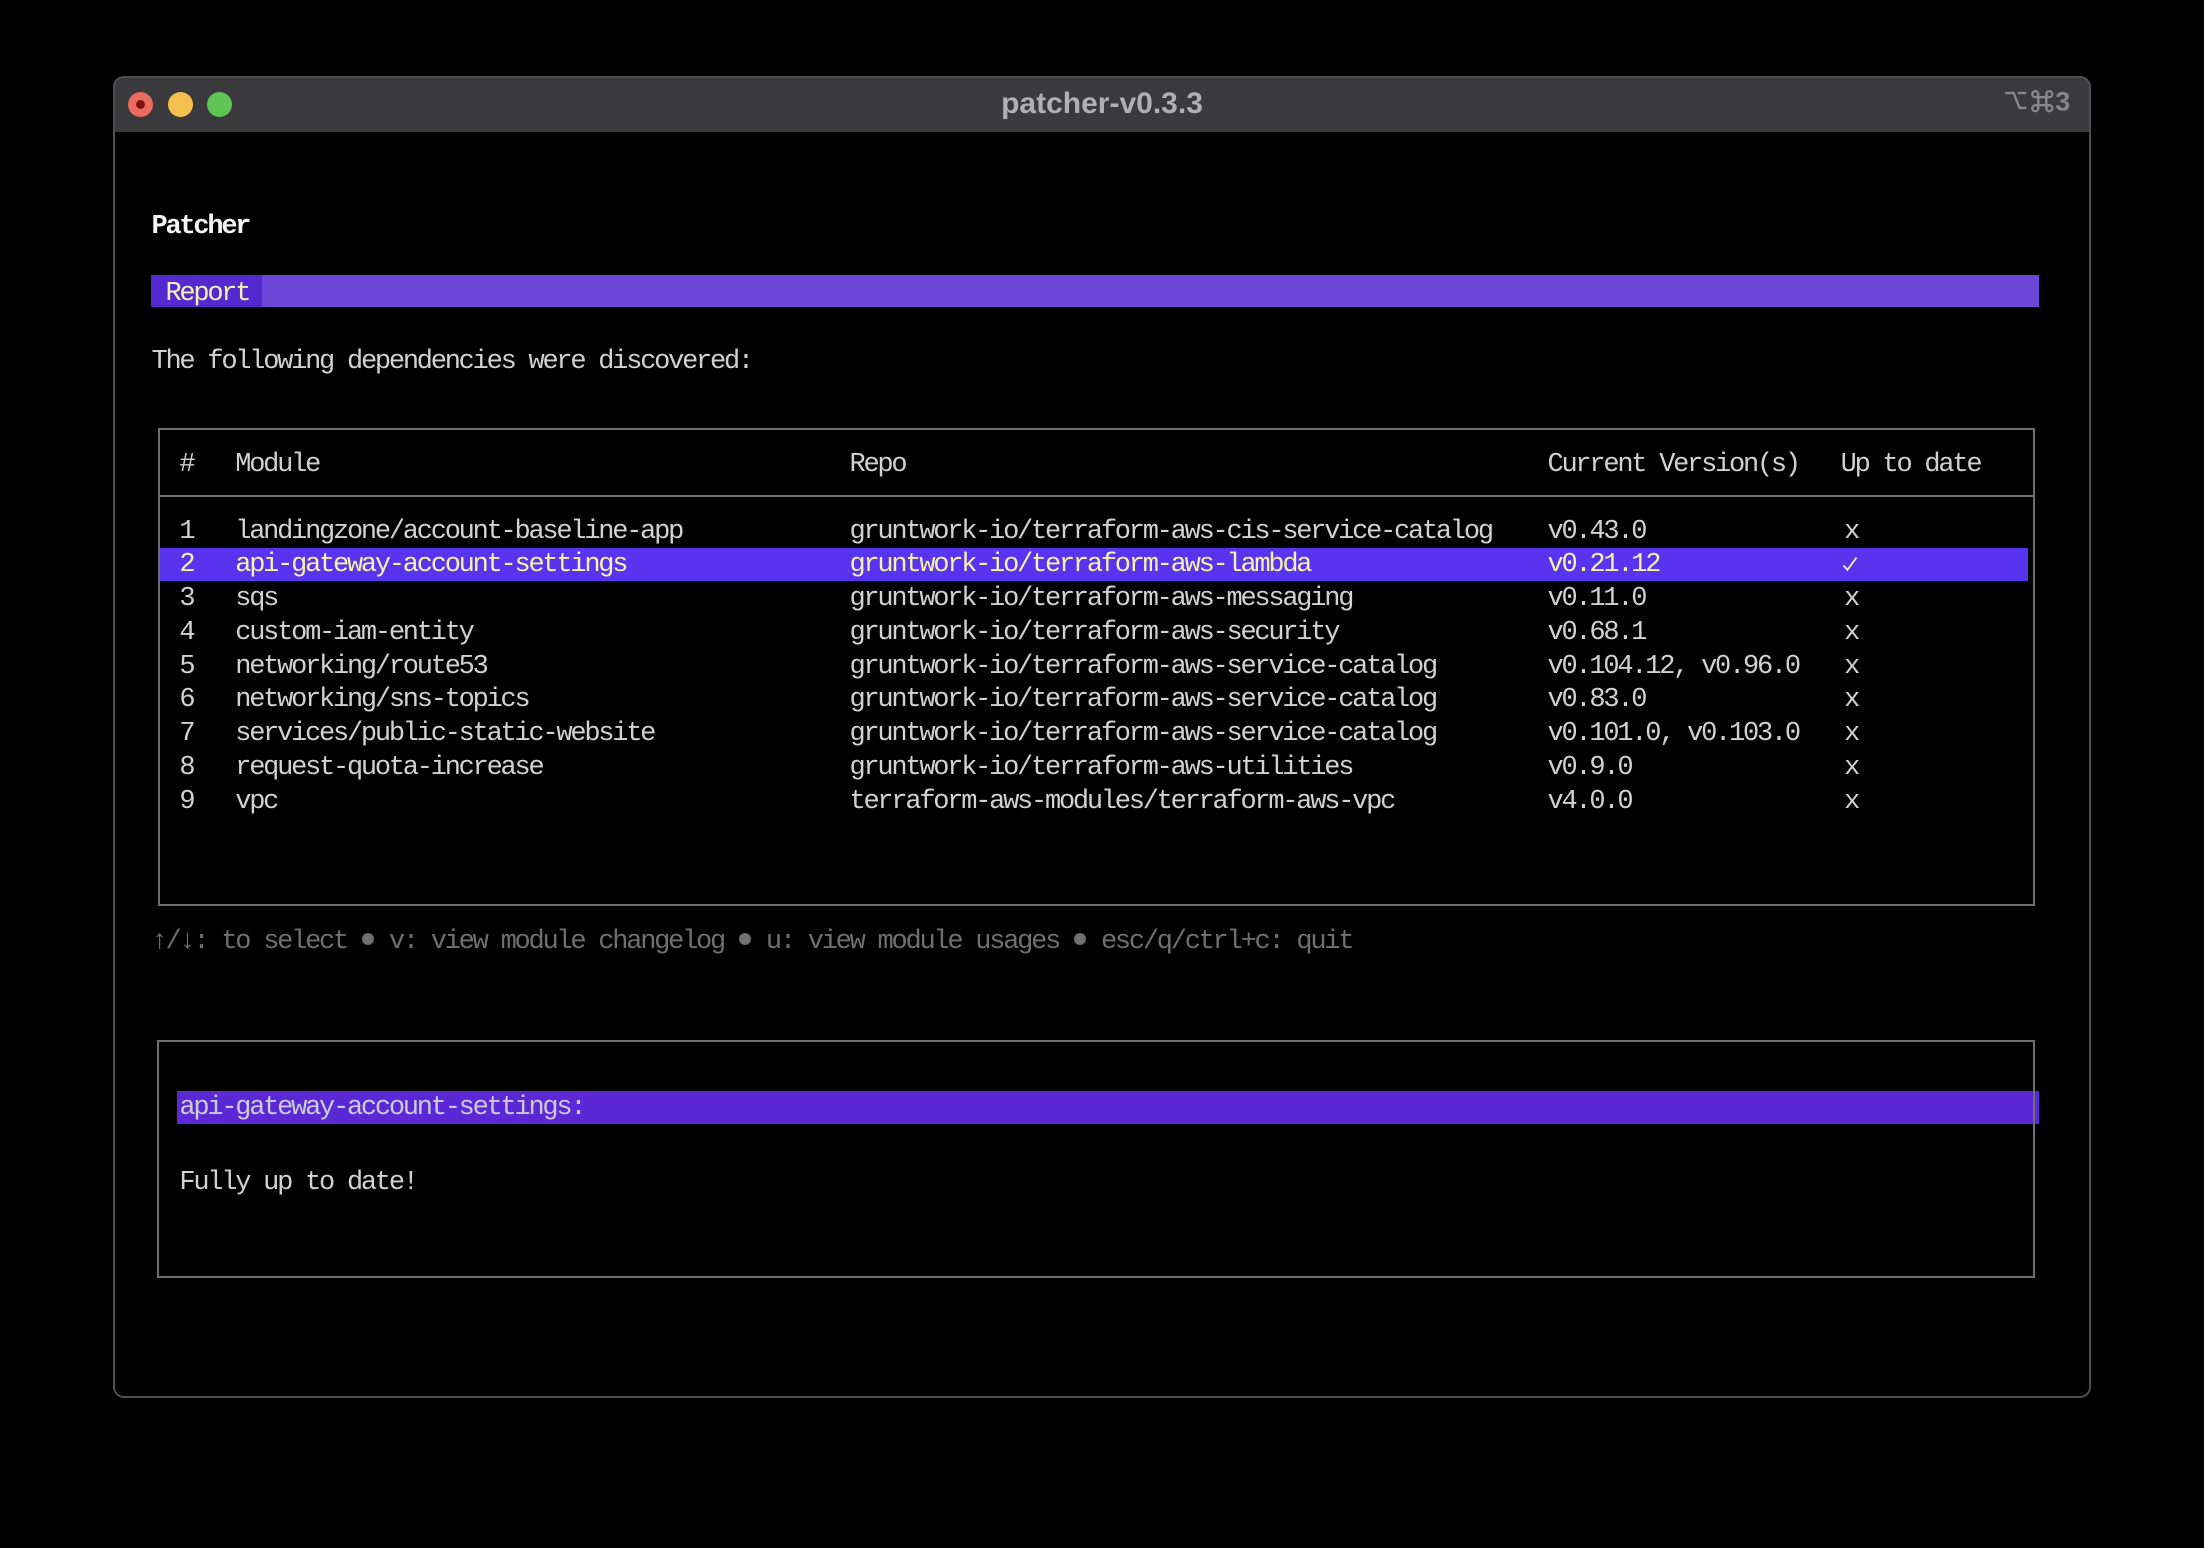 The height and width of the screenshot is (1548, 2204). Describe the element at coordinates (2062, 102) in the screenshot. I see `svg-text: 3` at that location.